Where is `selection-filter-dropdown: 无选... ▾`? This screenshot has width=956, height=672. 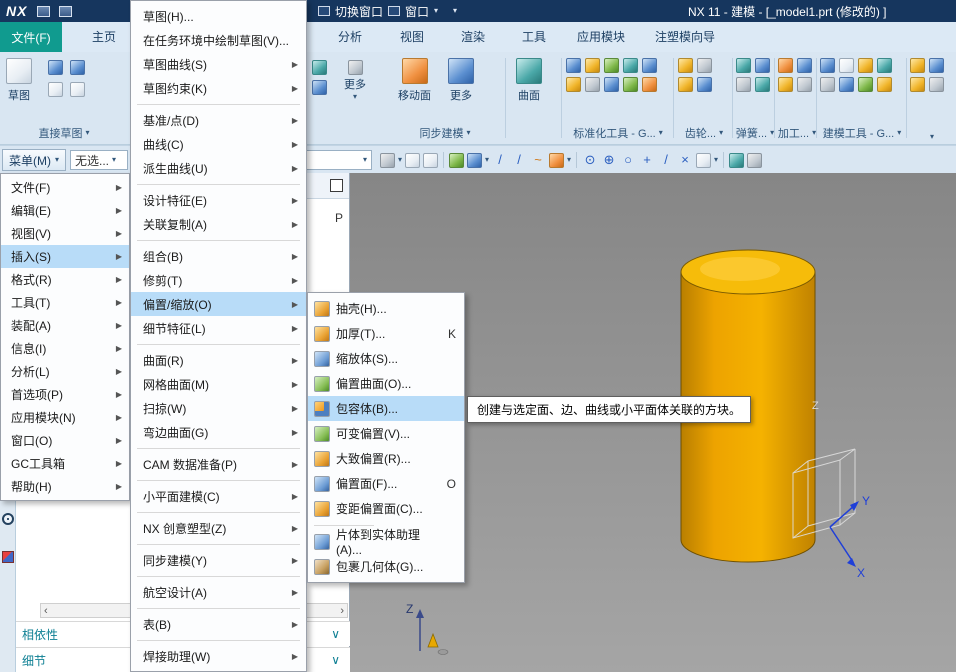
selection-filter-dropdown: 无选... ▾ is located at coordinates (99, 160).